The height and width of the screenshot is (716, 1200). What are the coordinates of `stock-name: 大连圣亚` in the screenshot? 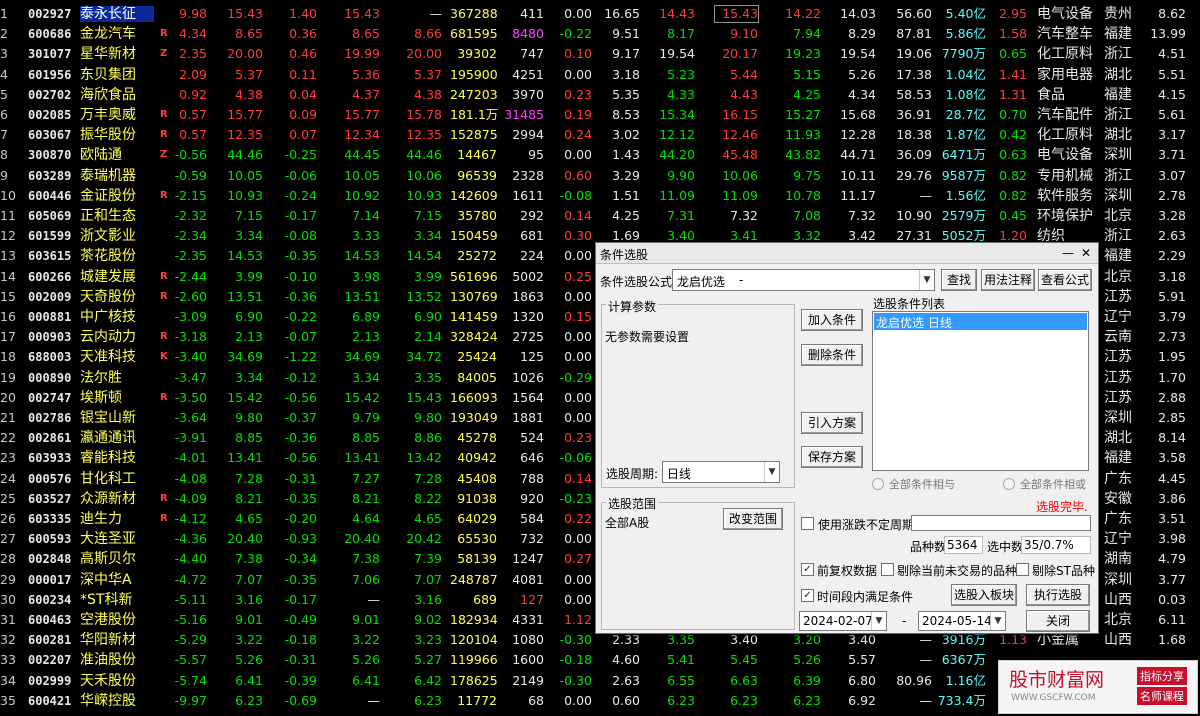 It's located at (117, 539).